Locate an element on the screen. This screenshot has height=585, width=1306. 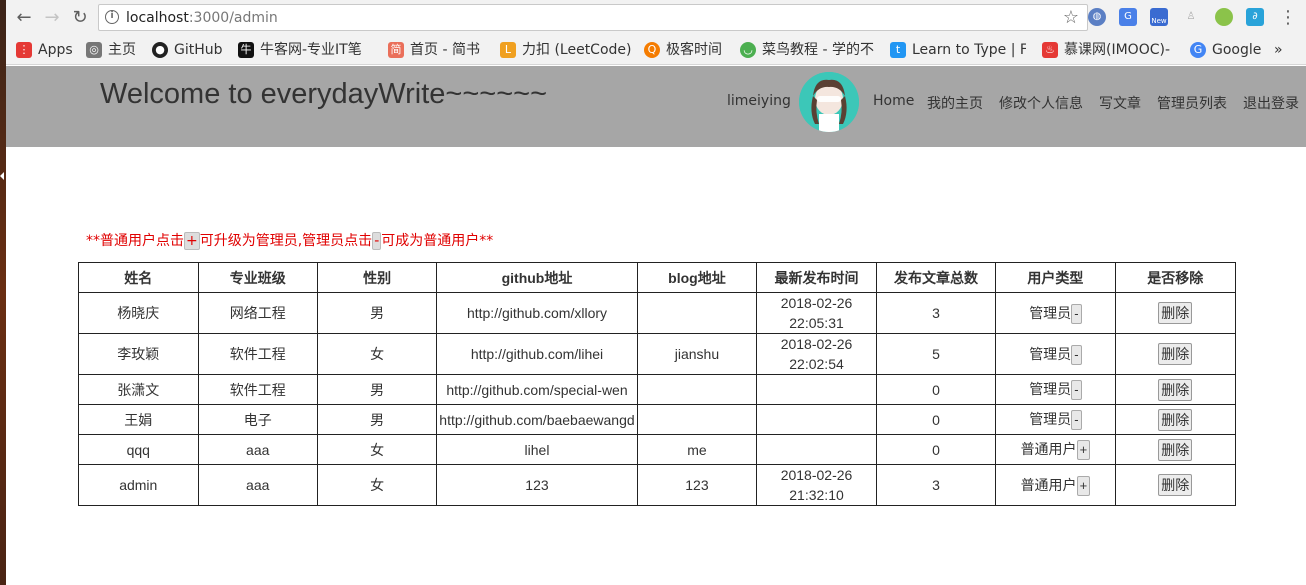
cell-major: 电子 is located at coordinates (257, 419).